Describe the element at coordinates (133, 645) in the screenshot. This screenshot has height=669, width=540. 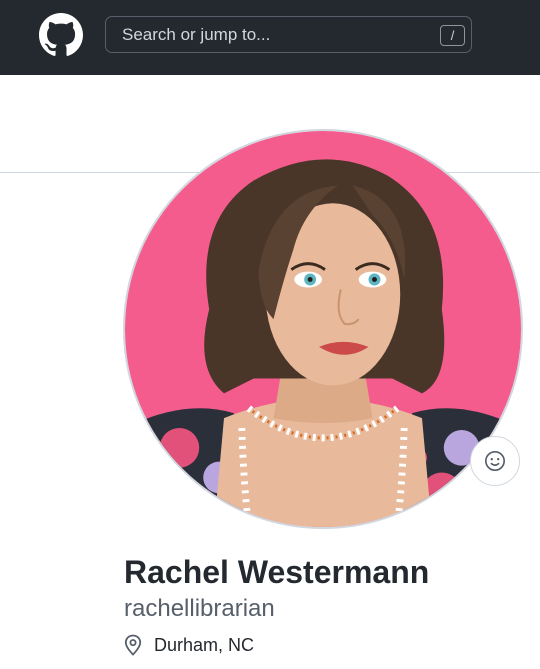
I see `location-pin-icon` at that location.